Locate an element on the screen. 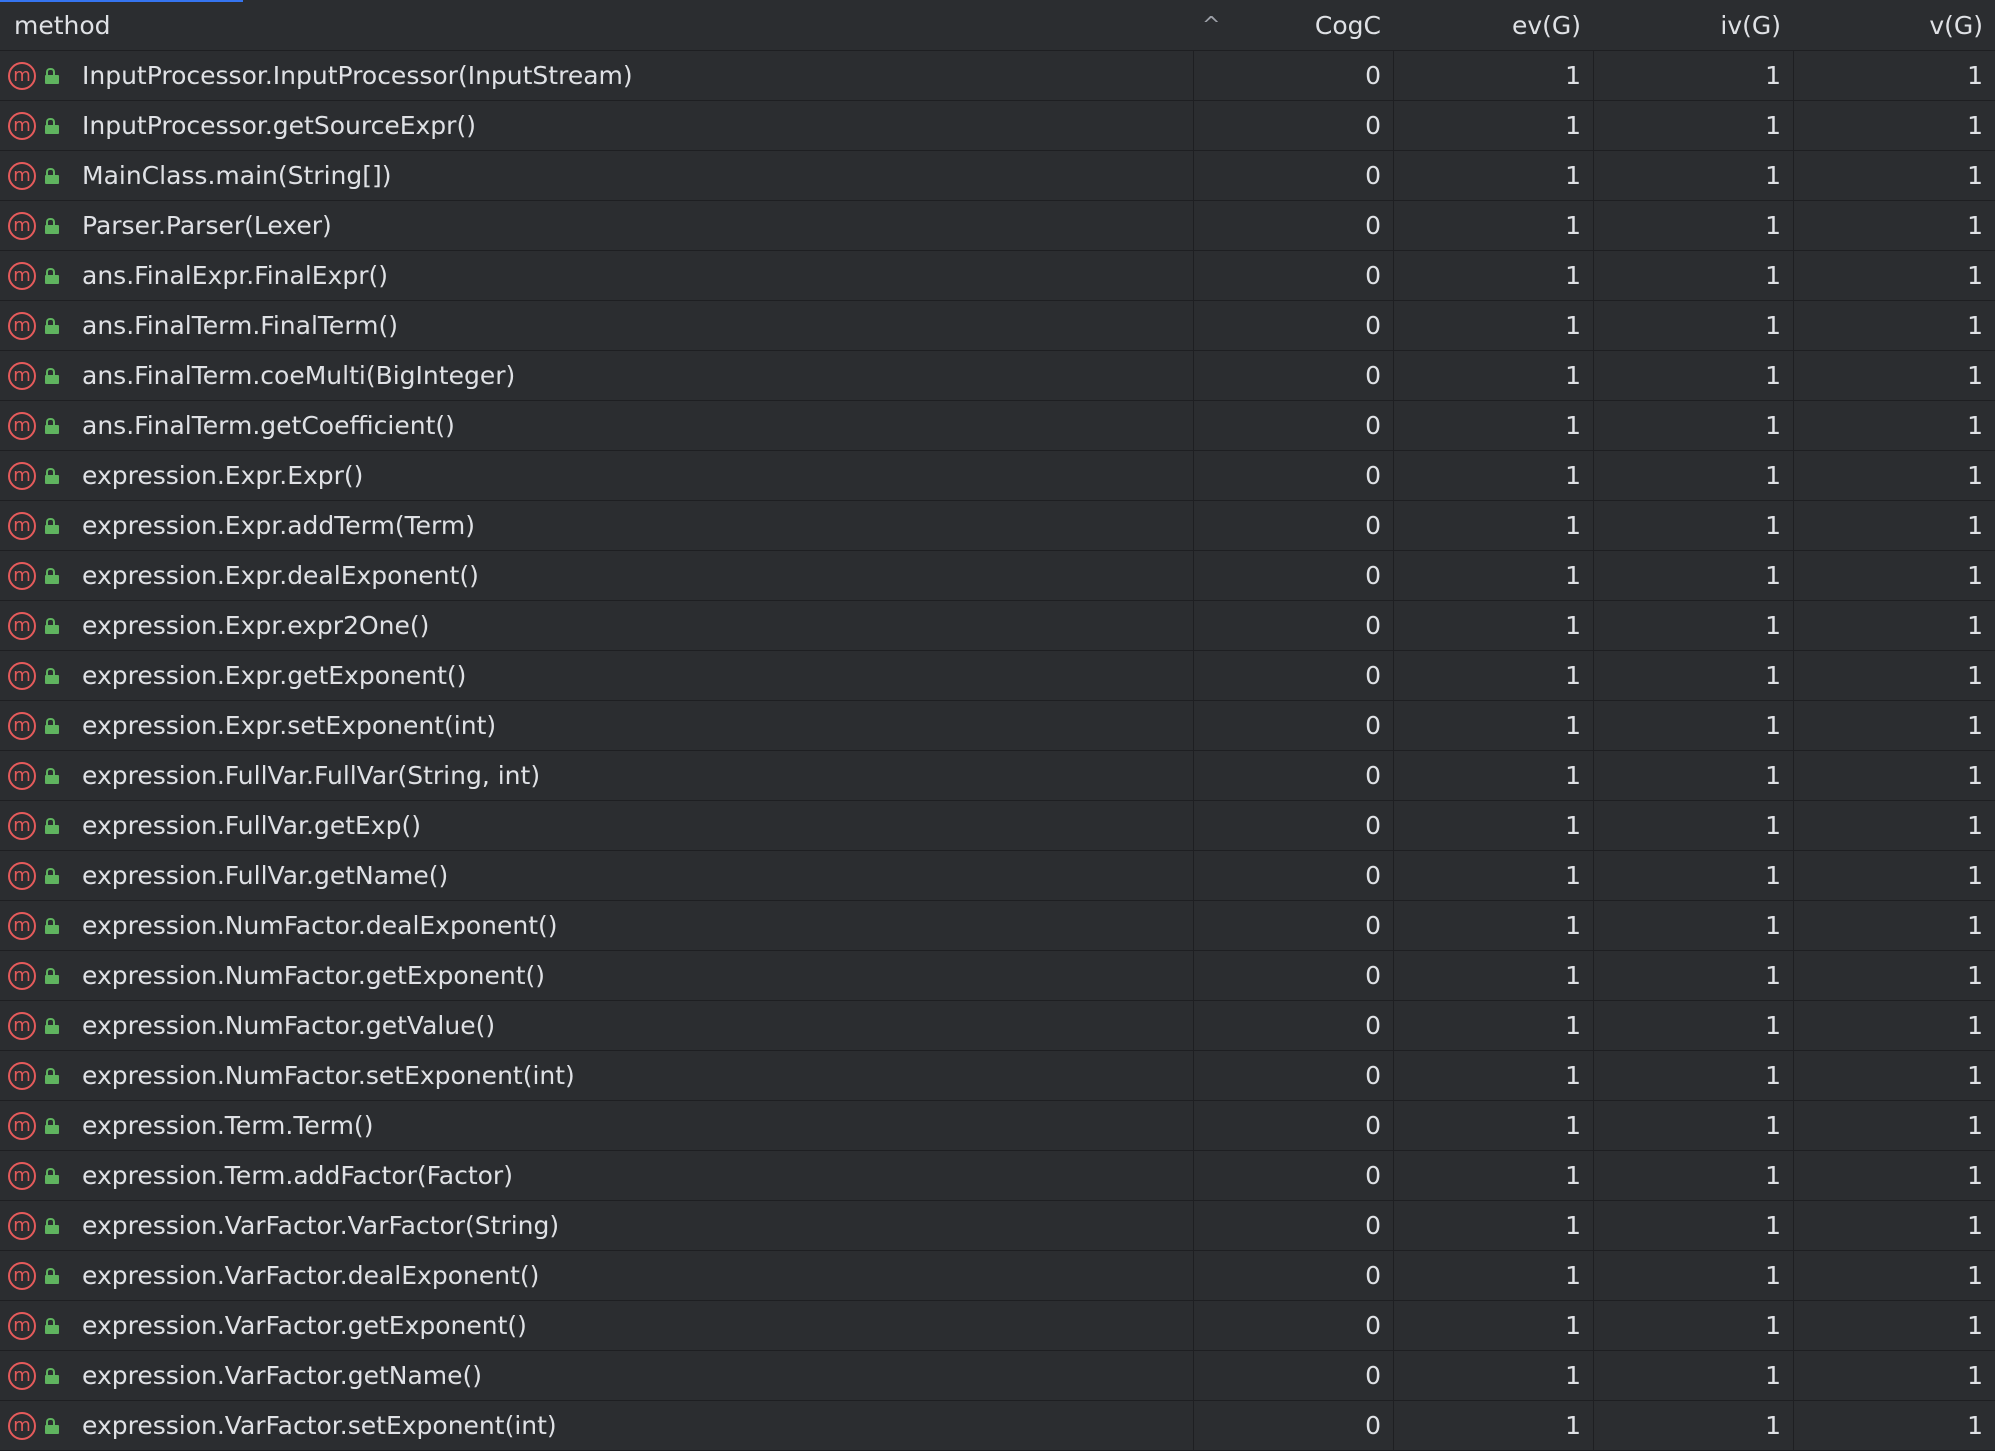 The width and height of the screenshot is (1995, 1451). table-row: m Parser.Parser(Lexer) 0 1 1 1 is located at coordinates (997, 226).